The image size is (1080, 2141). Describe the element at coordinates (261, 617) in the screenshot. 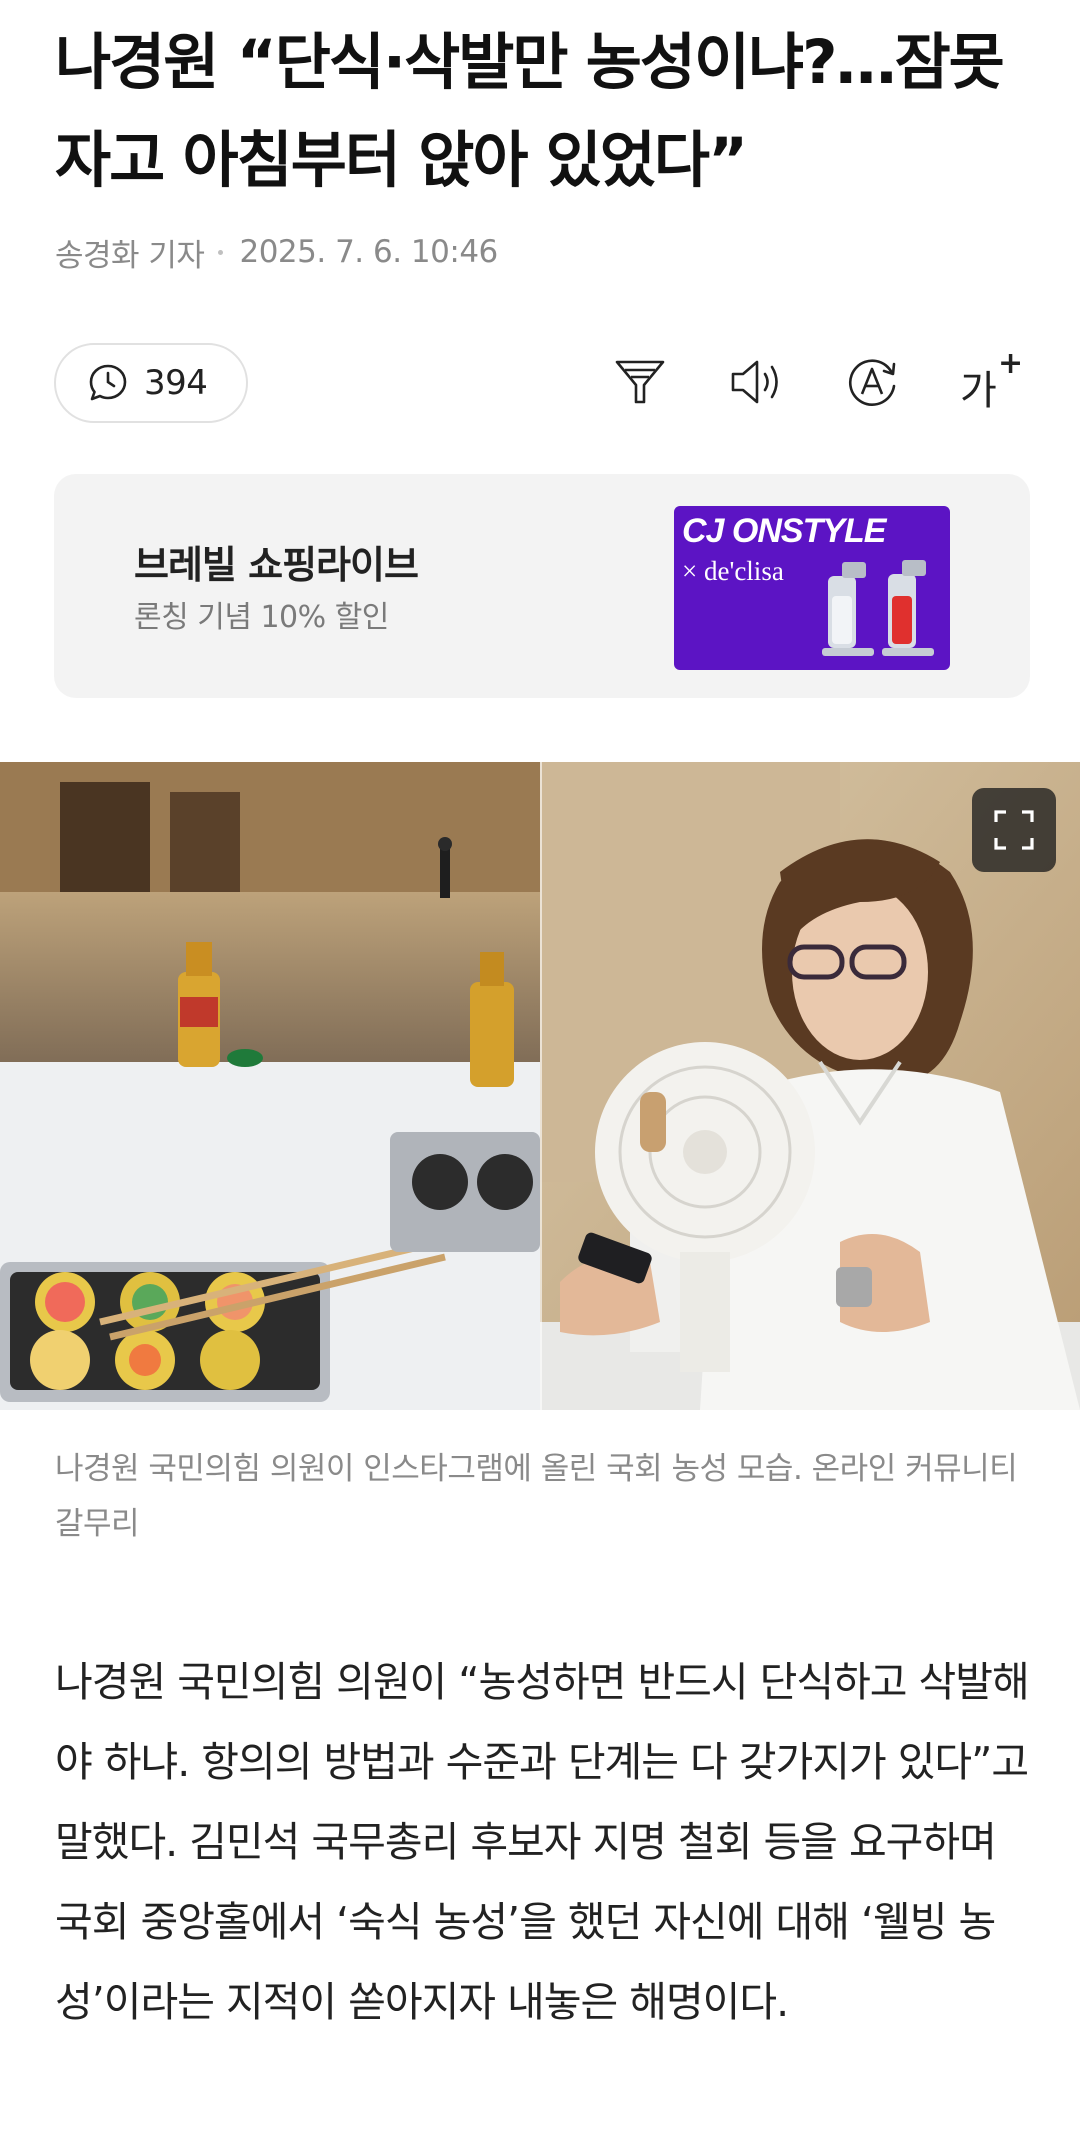

I see `ad-subtitle: 론칭 기념 10% 할인` at that location.